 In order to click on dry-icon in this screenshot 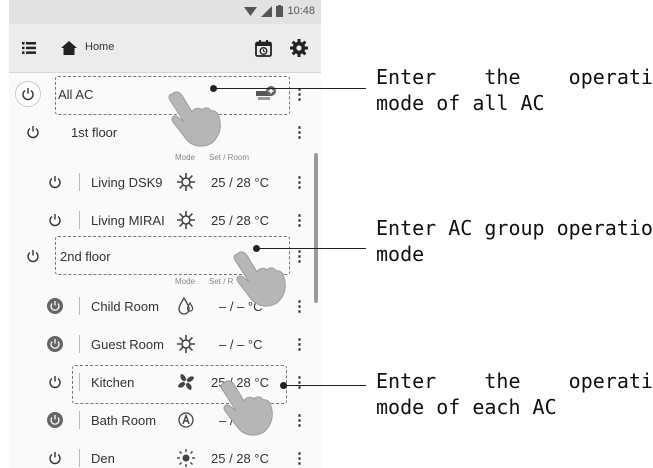, I will do `click(186, 306)`.